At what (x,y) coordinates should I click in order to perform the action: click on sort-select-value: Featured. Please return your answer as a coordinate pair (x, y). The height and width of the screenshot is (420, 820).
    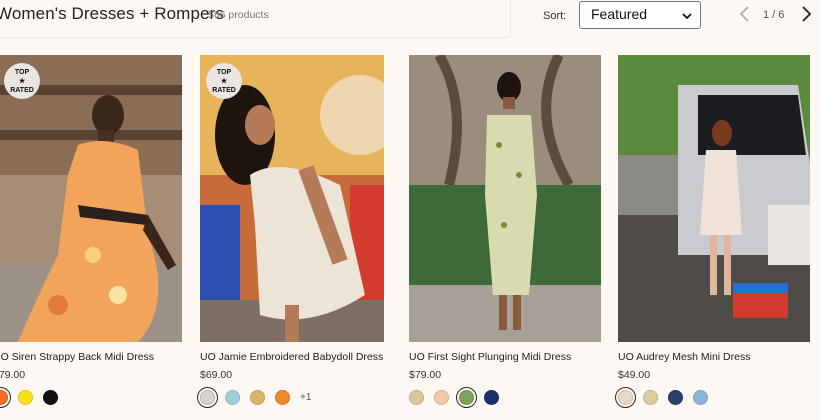
    Looking at the image, I should click on (619, 14).